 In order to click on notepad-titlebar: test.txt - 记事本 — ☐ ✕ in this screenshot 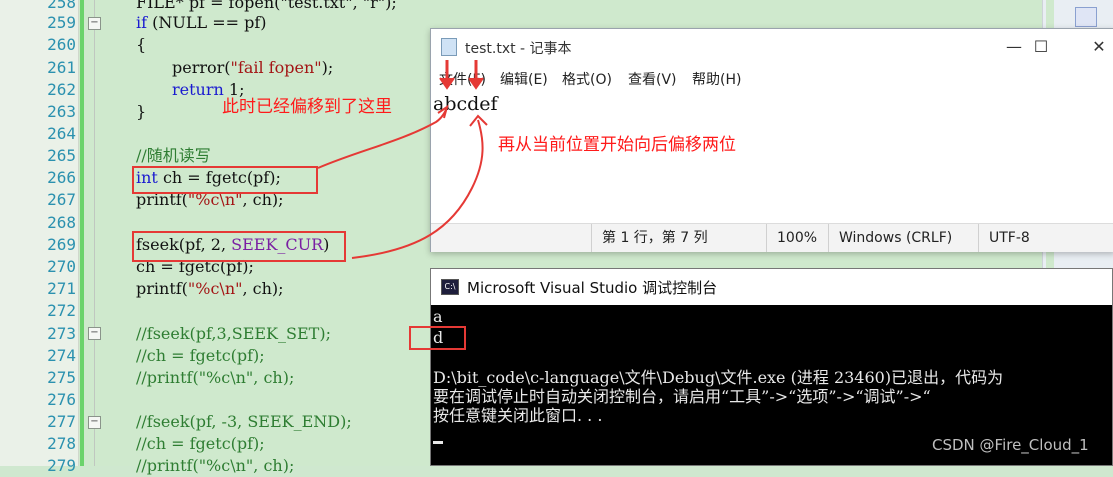, I will do `click(772, 47)`.